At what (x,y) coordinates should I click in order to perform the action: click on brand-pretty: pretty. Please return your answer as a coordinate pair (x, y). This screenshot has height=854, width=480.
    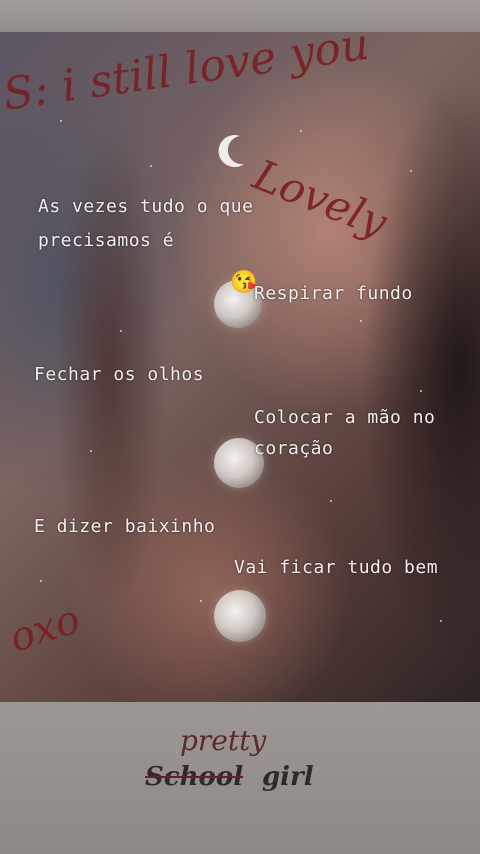
    Looking at the image, I should click on (223, 740).